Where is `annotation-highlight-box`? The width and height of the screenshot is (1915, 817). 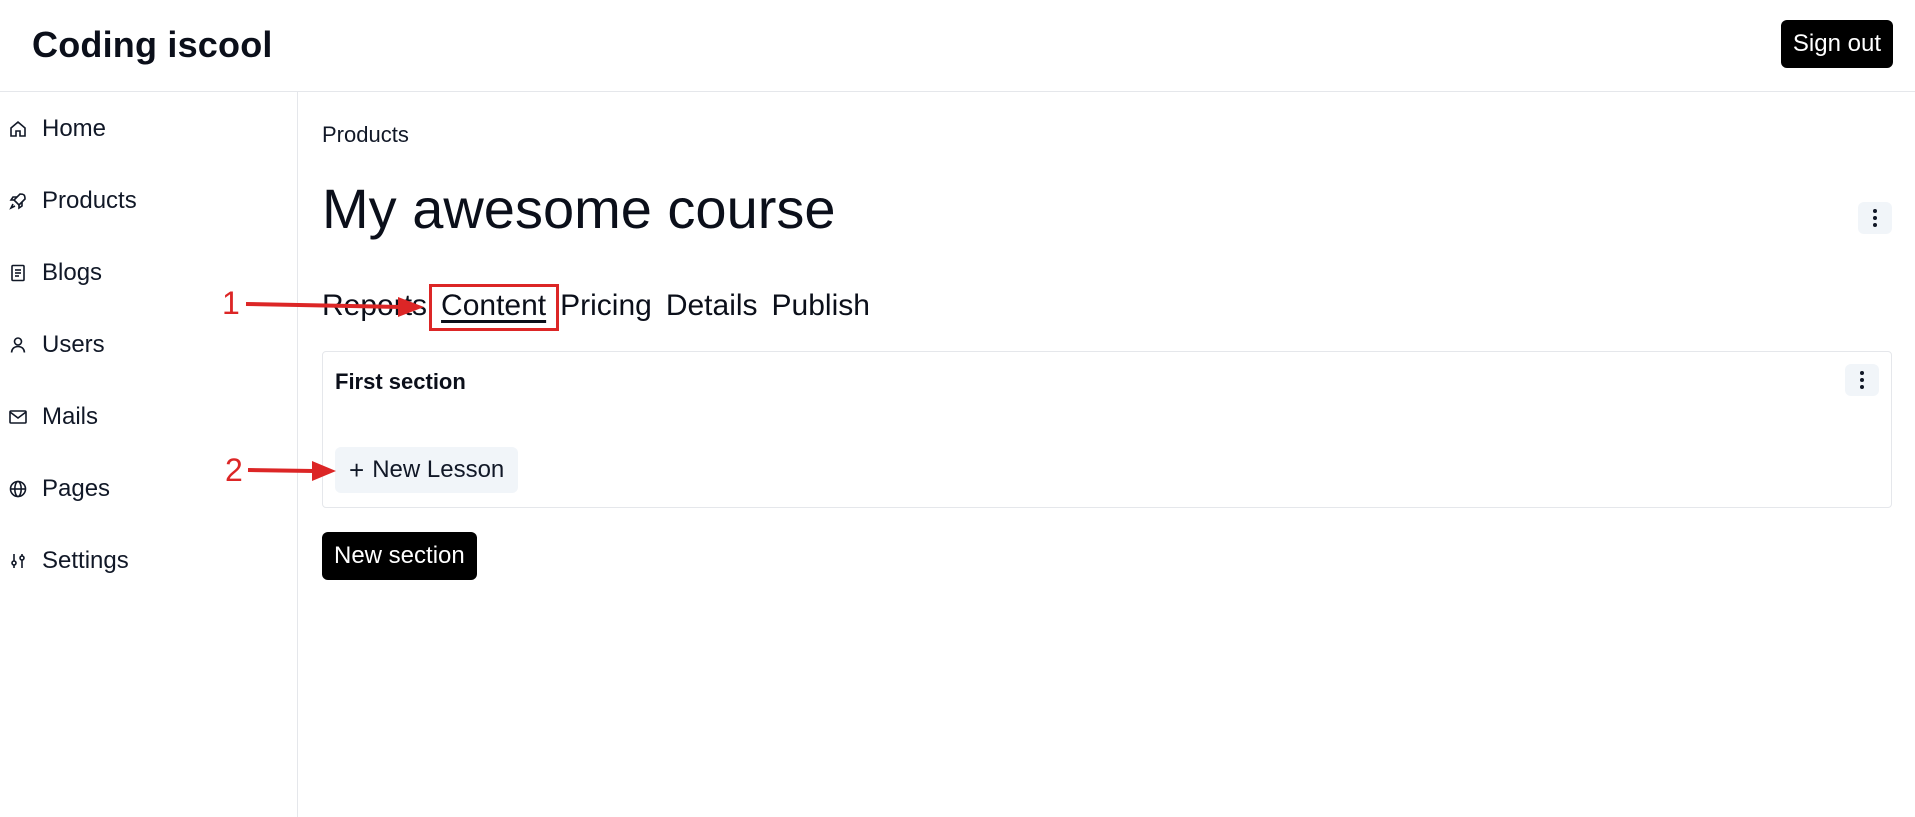
annotation-highlight-box is located at coordinates (494, 307).